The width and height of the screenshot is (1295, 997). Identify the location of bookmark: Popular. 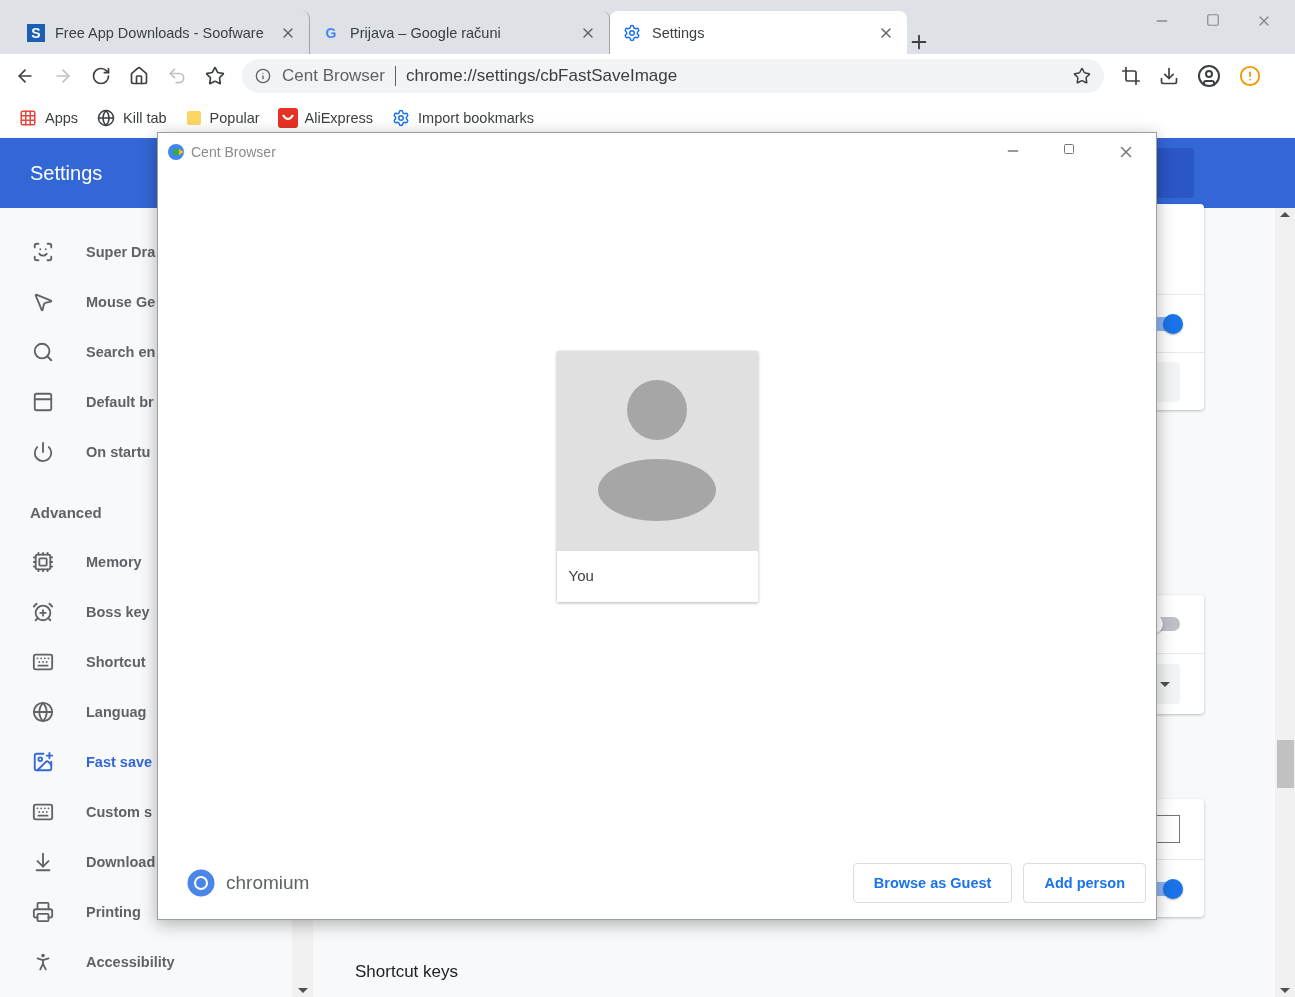
(222, 118).